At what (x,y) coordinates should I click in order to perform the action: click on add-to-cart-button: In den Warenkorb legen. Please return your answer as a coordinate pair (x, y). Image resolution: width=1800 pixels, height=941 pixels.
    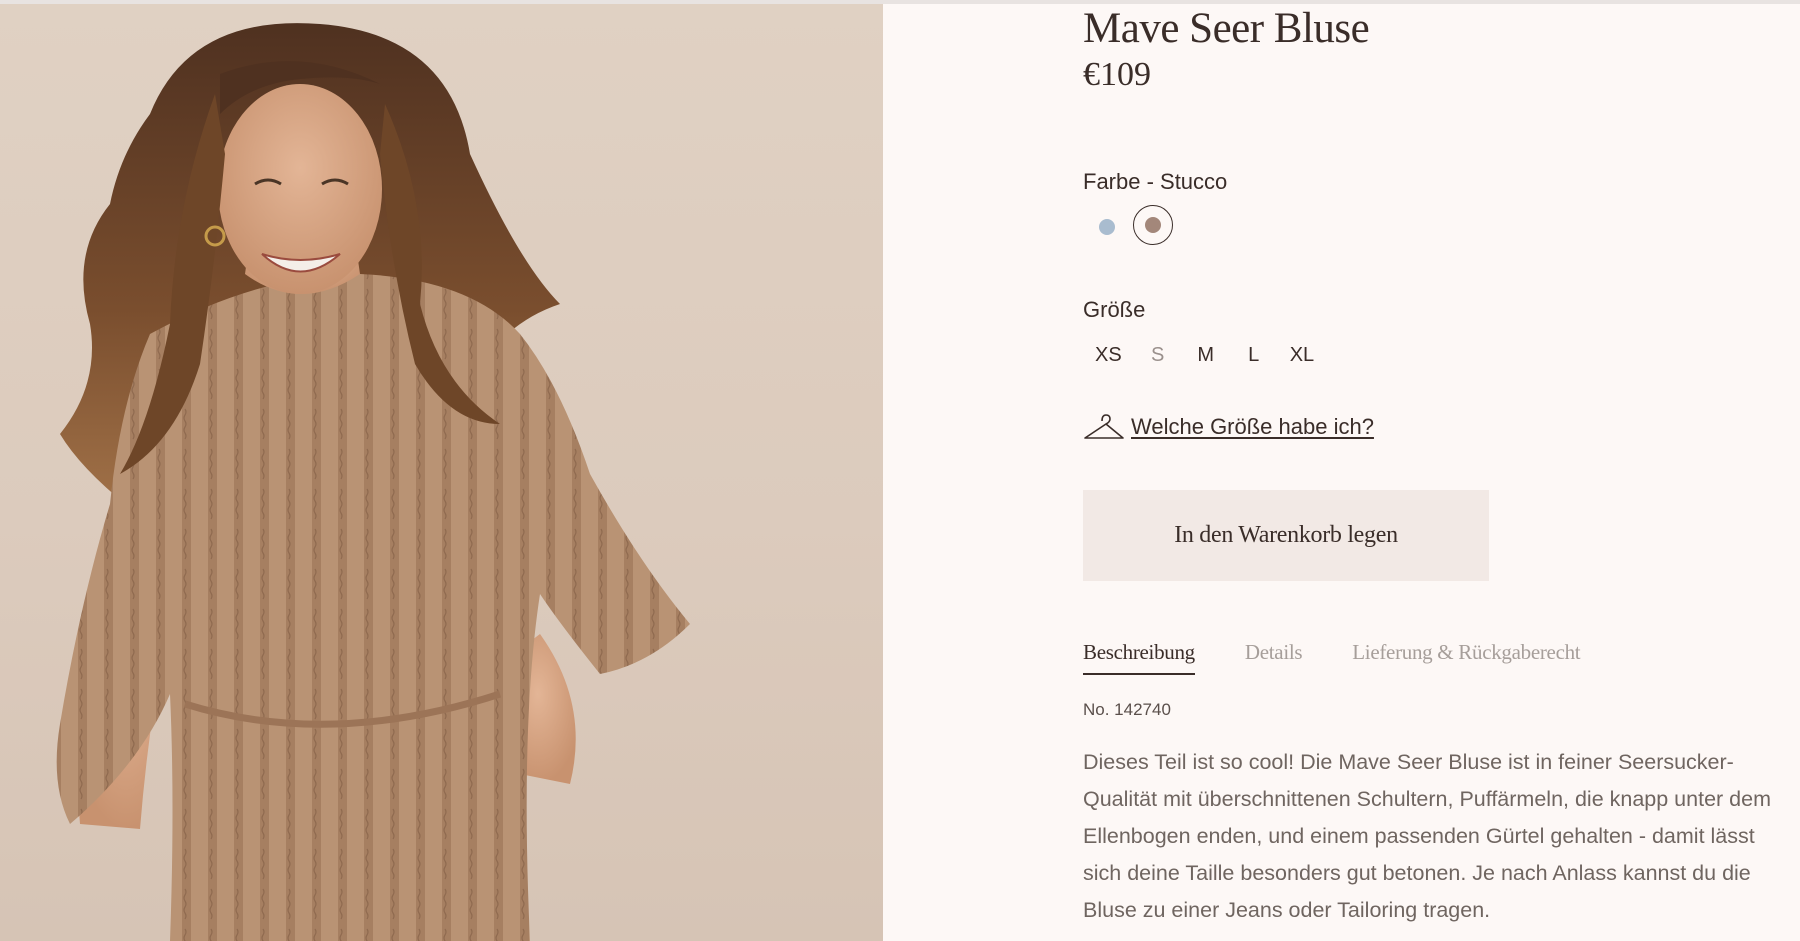
    Looking at the image, I should click on (1286, 535).